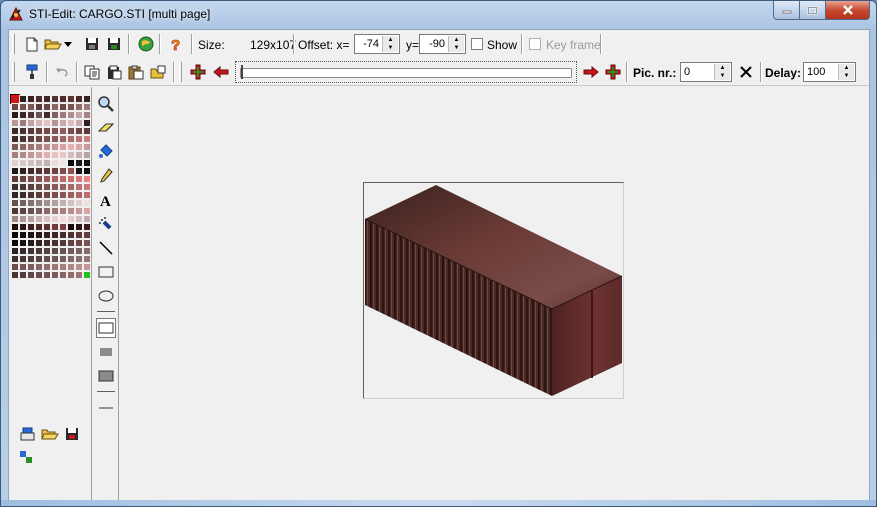 The image size is (877, 507). Describe the element at coordinates (72, 434) in the screenshot. I see `palette-save-button` at that location.